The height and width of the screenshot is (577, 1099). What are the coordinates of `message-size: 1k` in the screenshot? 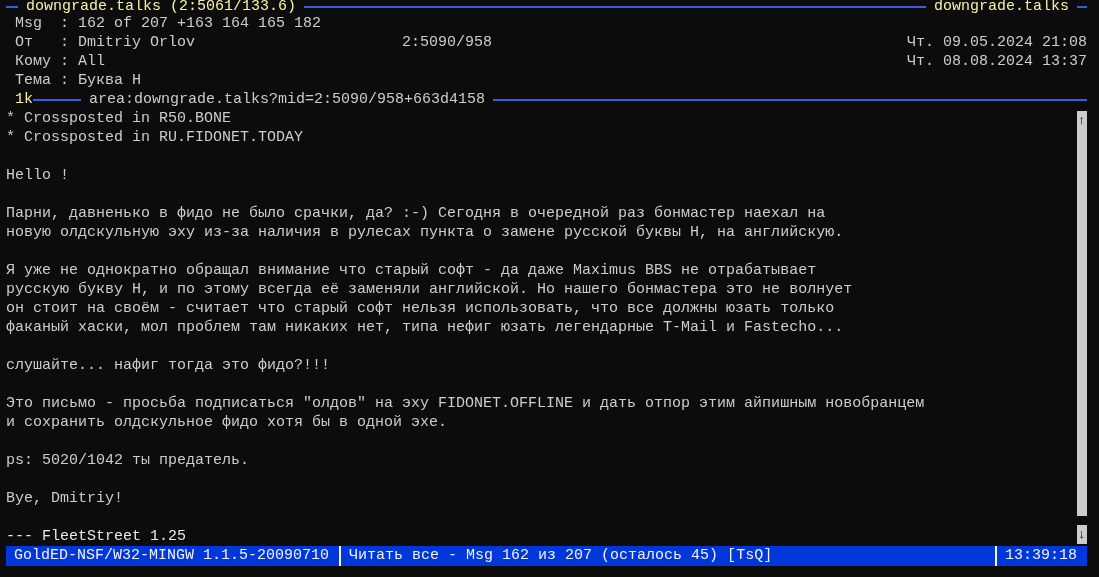 It's located at (23, 99).